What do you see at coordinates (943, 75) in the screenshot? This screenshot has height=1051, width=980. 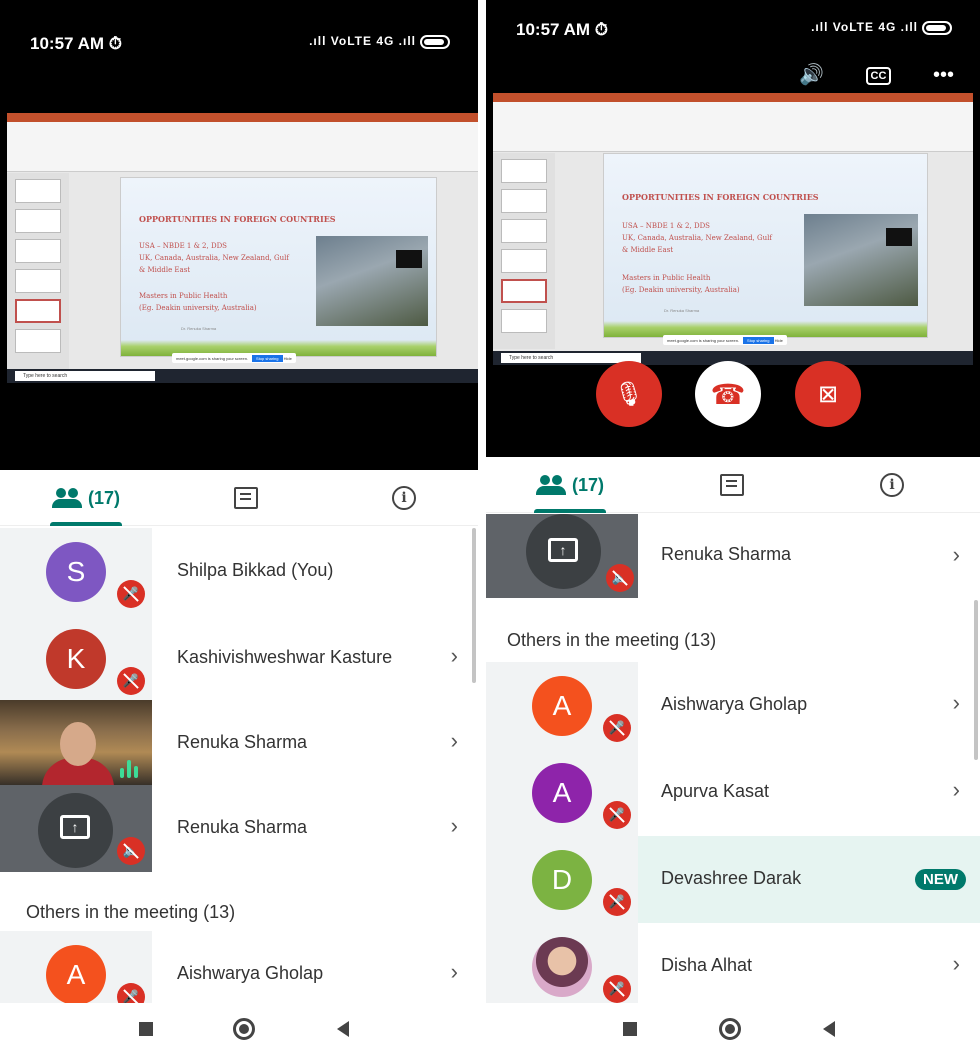 I see `more-options-icon: •••` at bounding box center [943, 75].